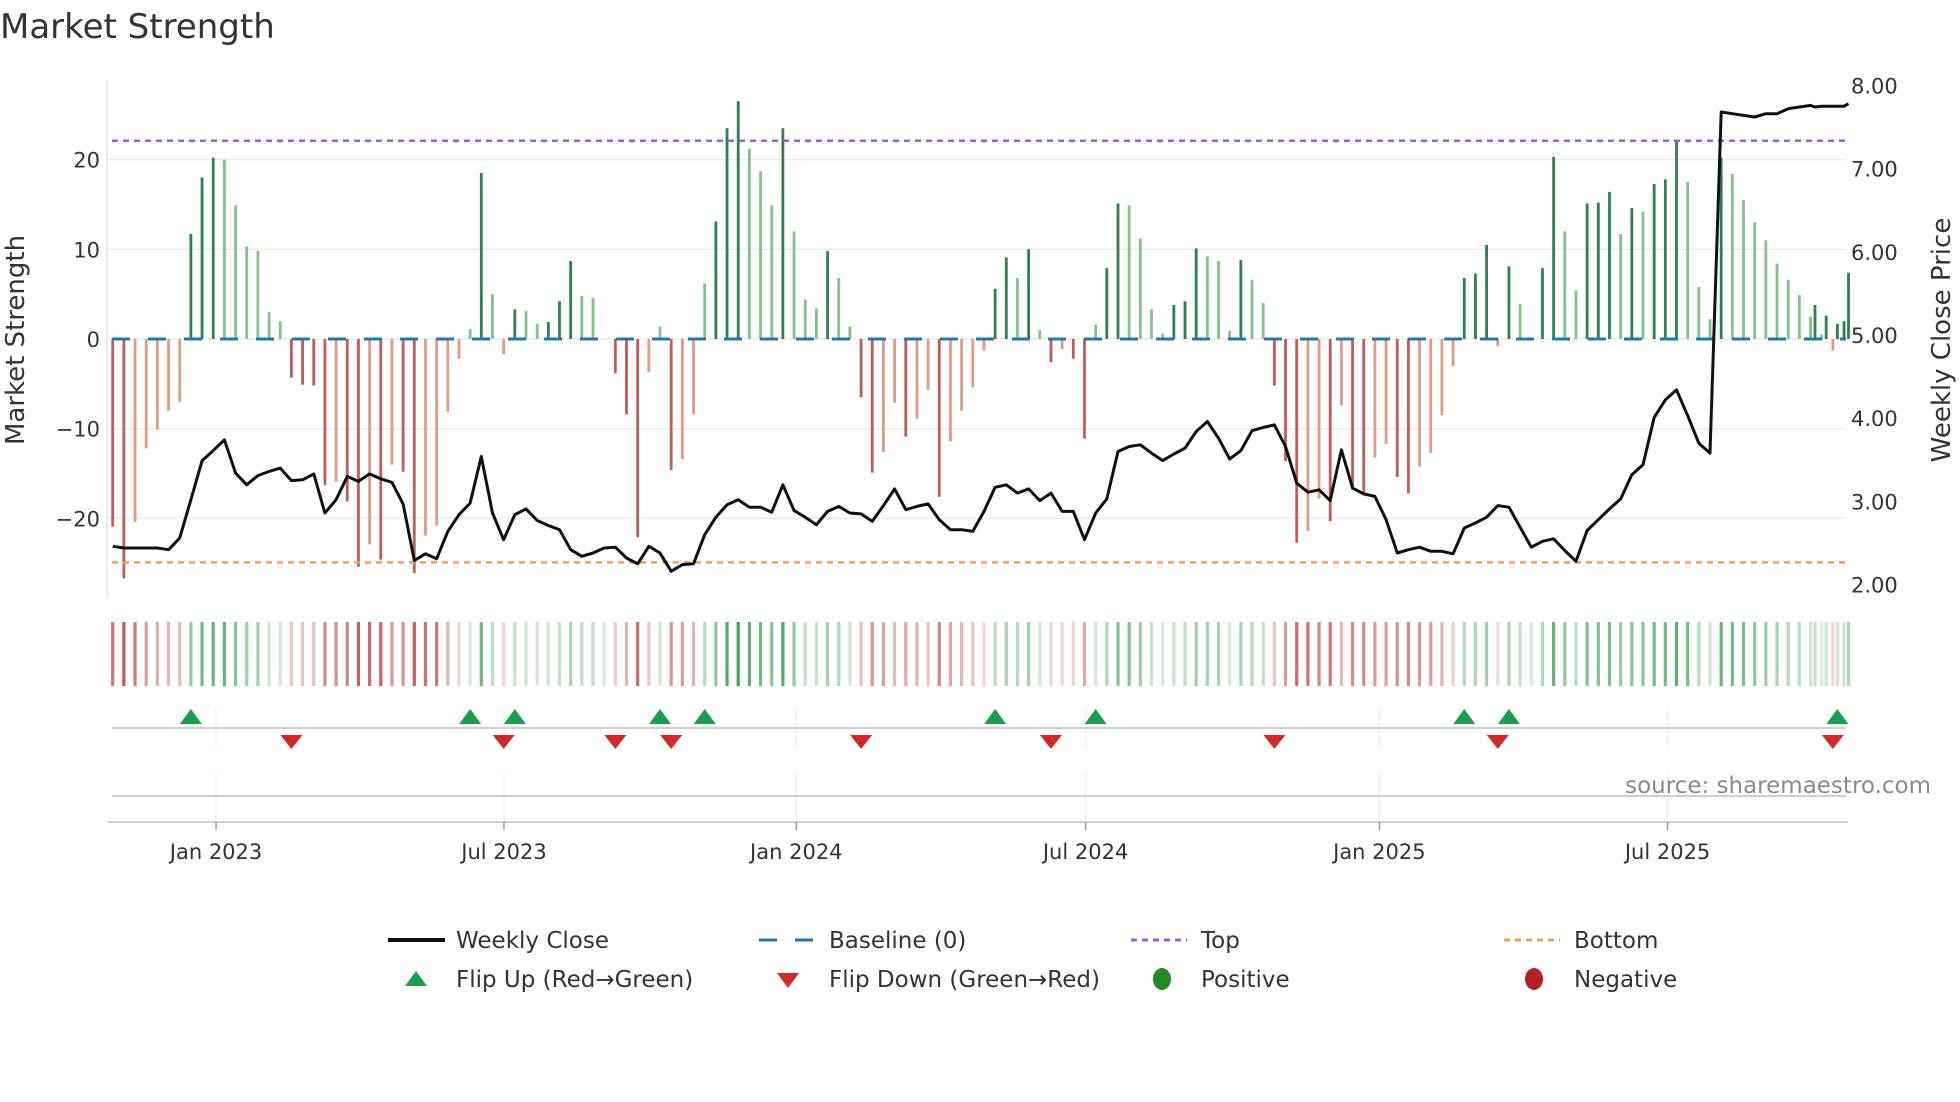 Image resolution: width=1960 pixels, height=1102 pixels. Describe the element at coordinates (897, 941) in the screenshot. I see `legend-label: Baseline (0)` at that location.